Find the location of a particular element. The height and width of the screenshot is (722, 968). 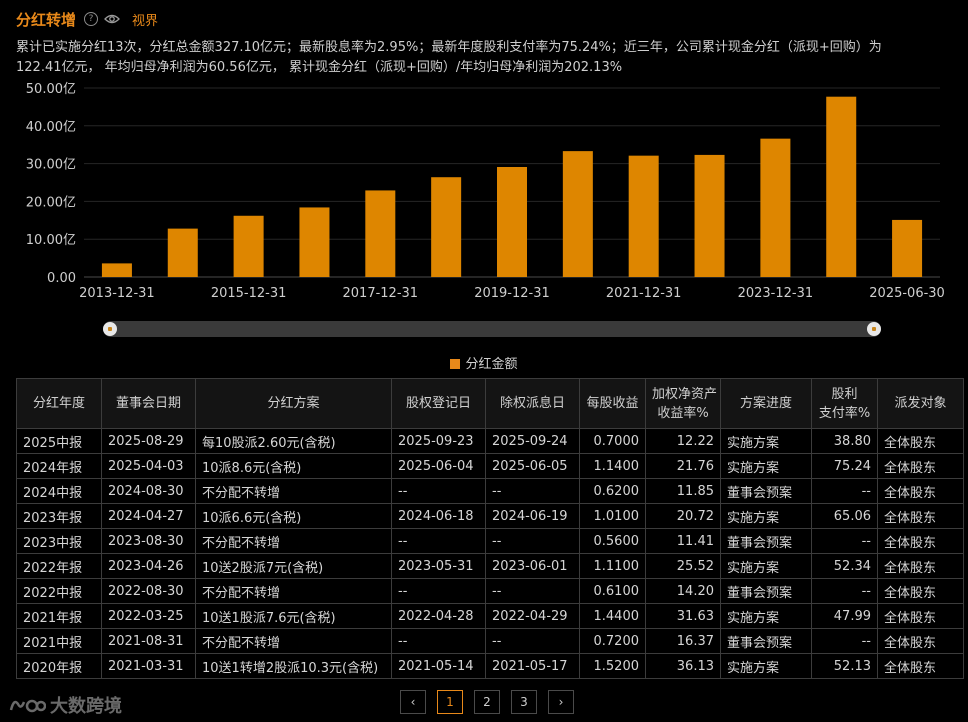

x-tick-label: 2017-12-31 is located at coordinates (381, 293).